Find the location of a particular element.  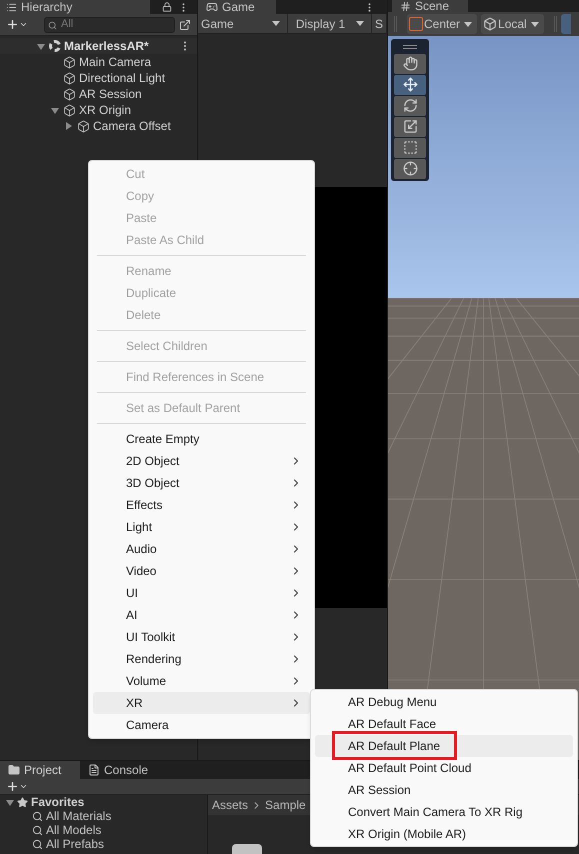

lock-icon is located at coordinates (167, 7).